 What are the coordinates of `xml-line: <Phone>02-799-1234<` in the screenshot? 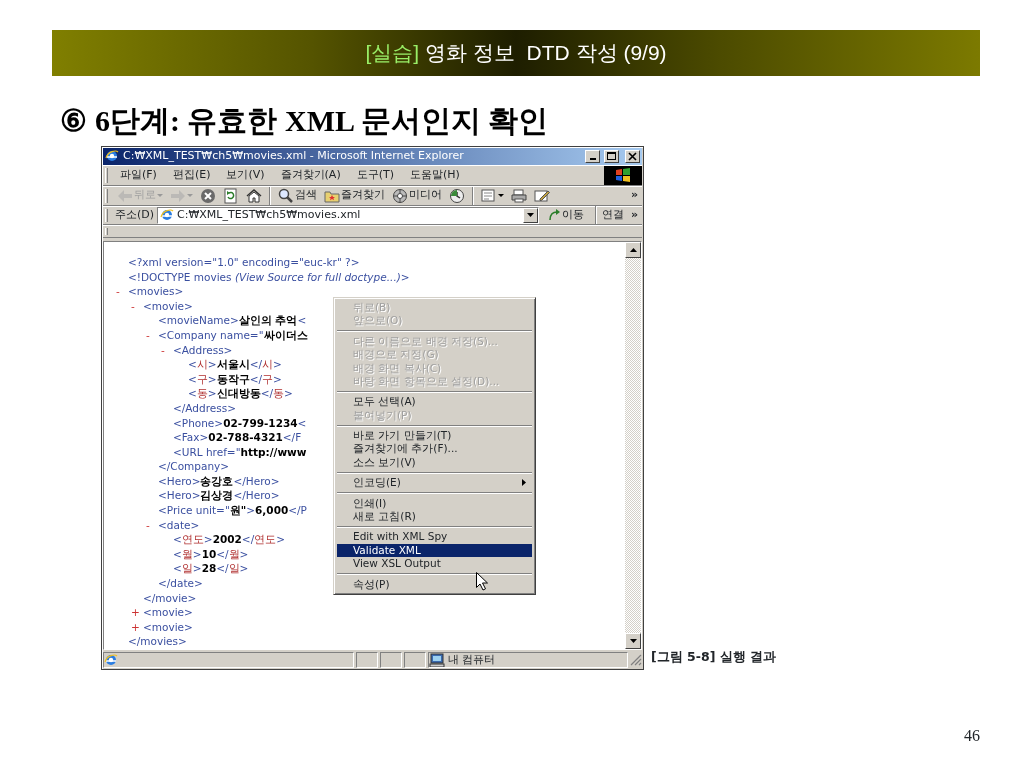 It's located at (240, 423).